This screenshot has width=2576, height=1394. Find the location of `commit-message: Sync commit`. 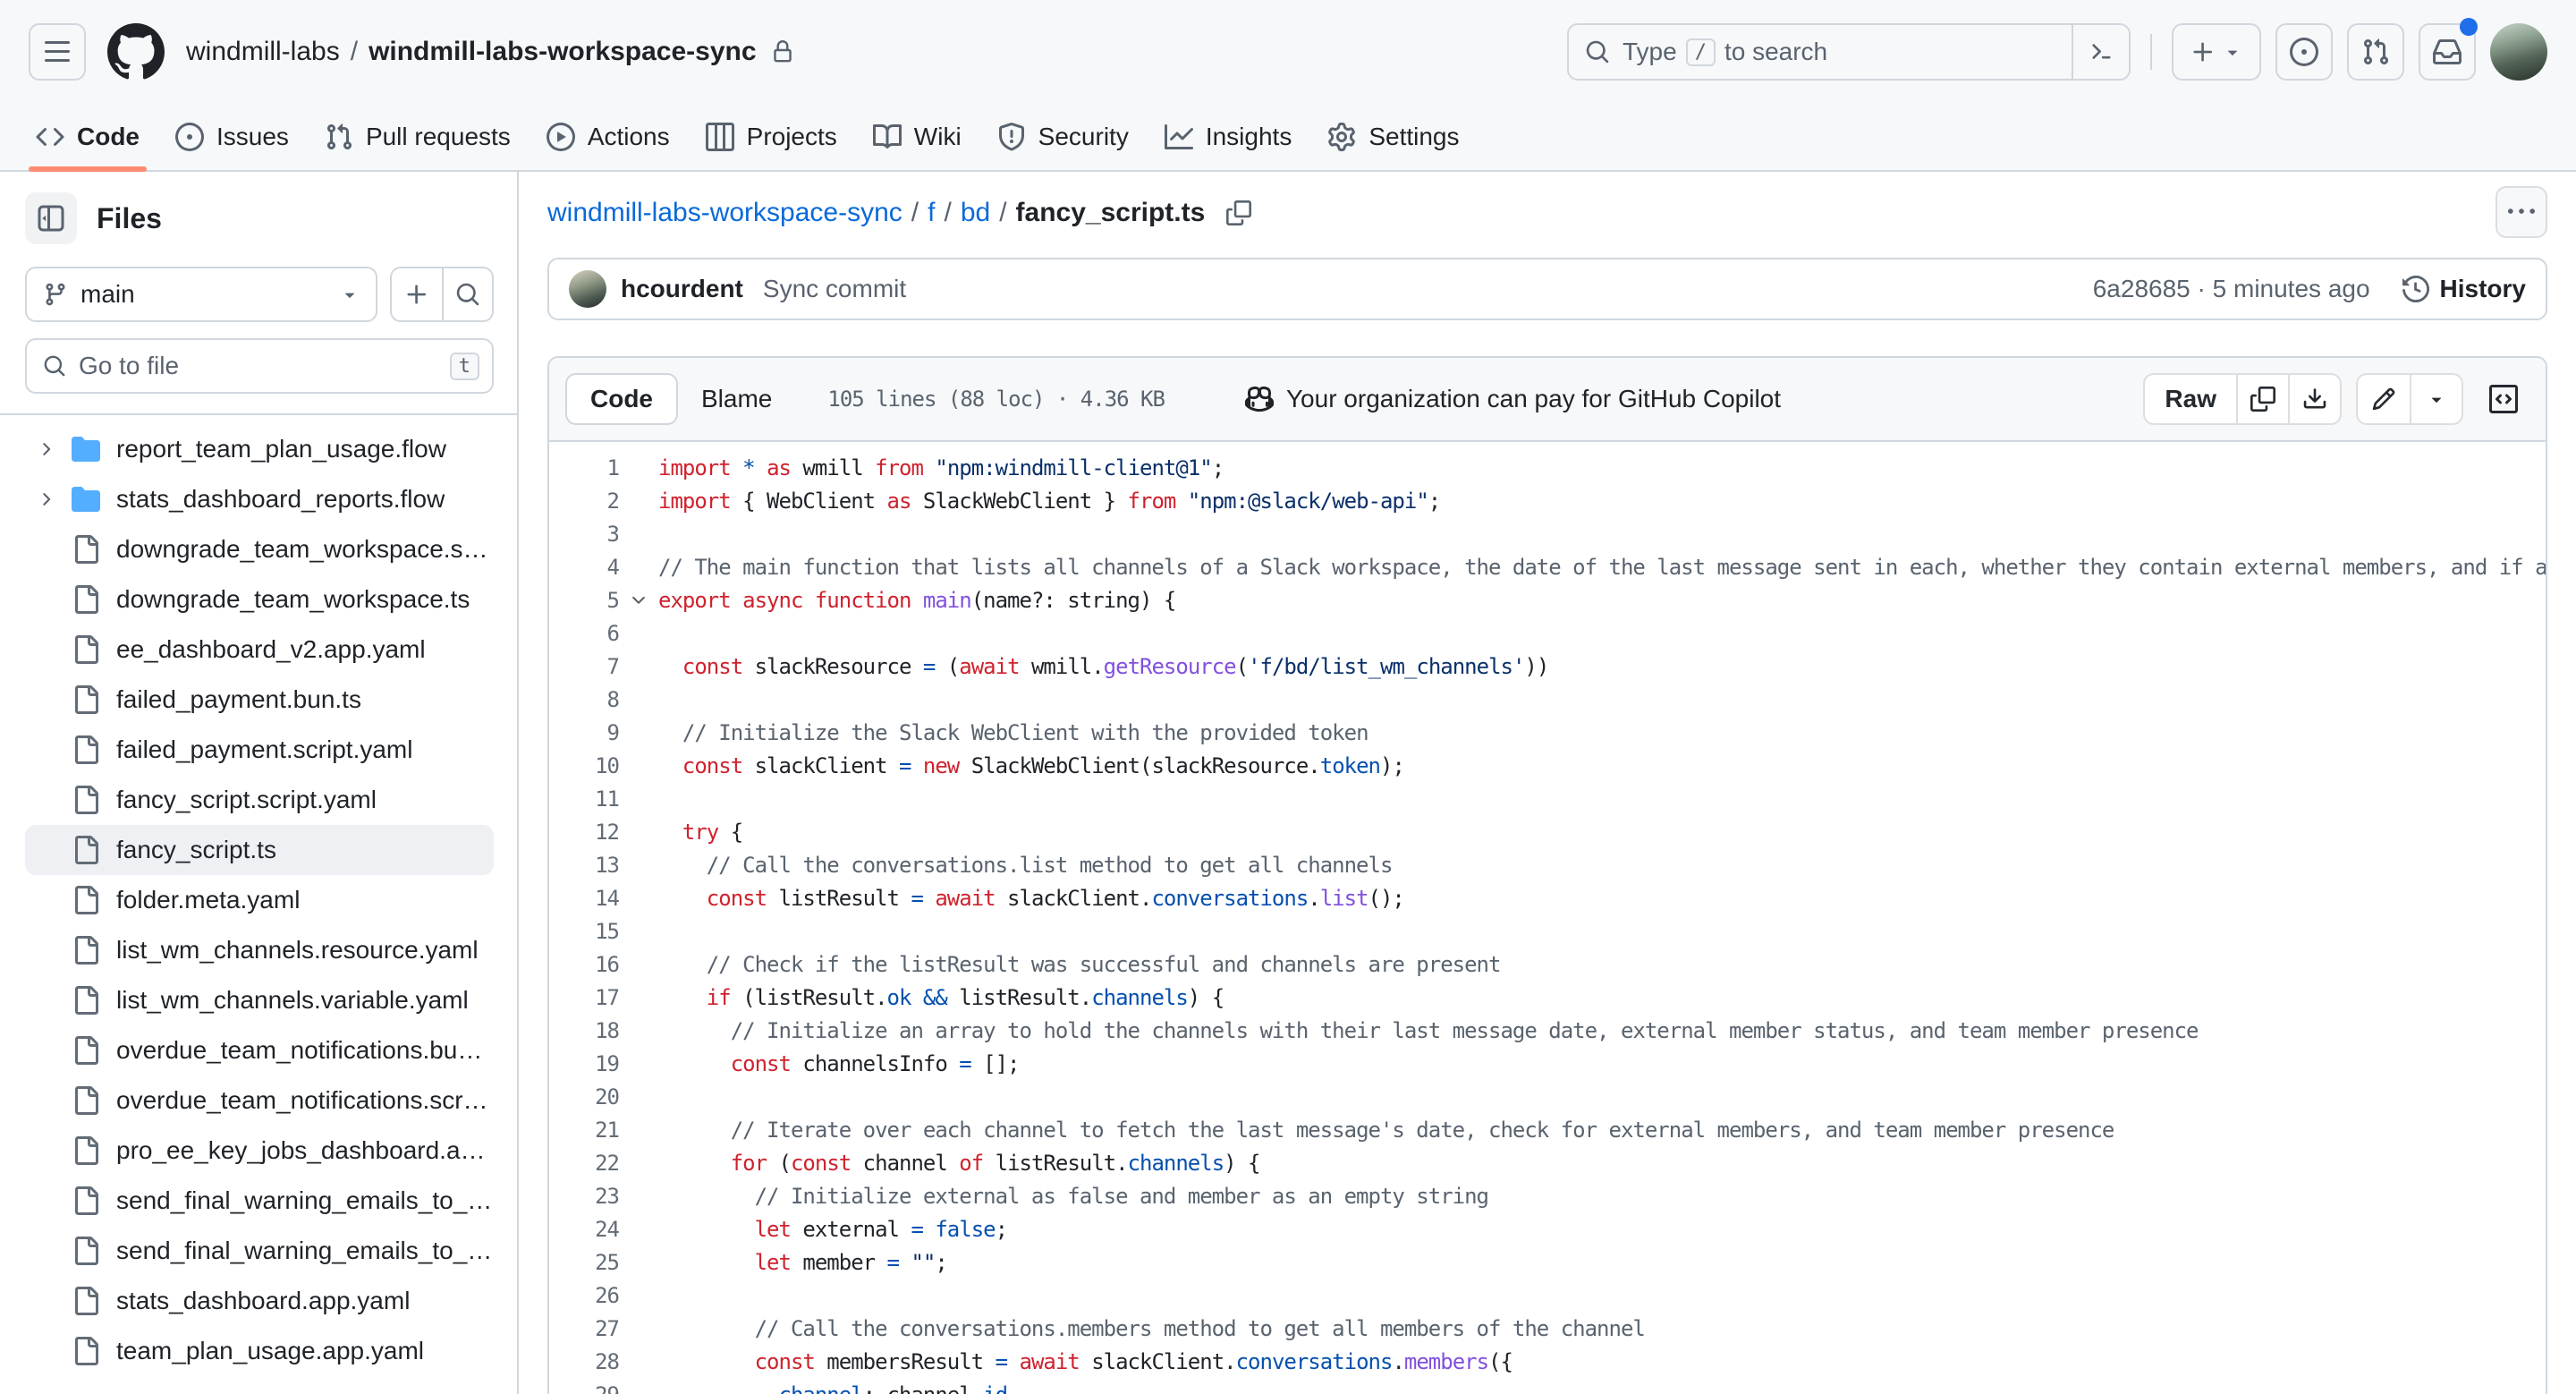

commit-message: Sync commit is located at coordinates (834, 289).